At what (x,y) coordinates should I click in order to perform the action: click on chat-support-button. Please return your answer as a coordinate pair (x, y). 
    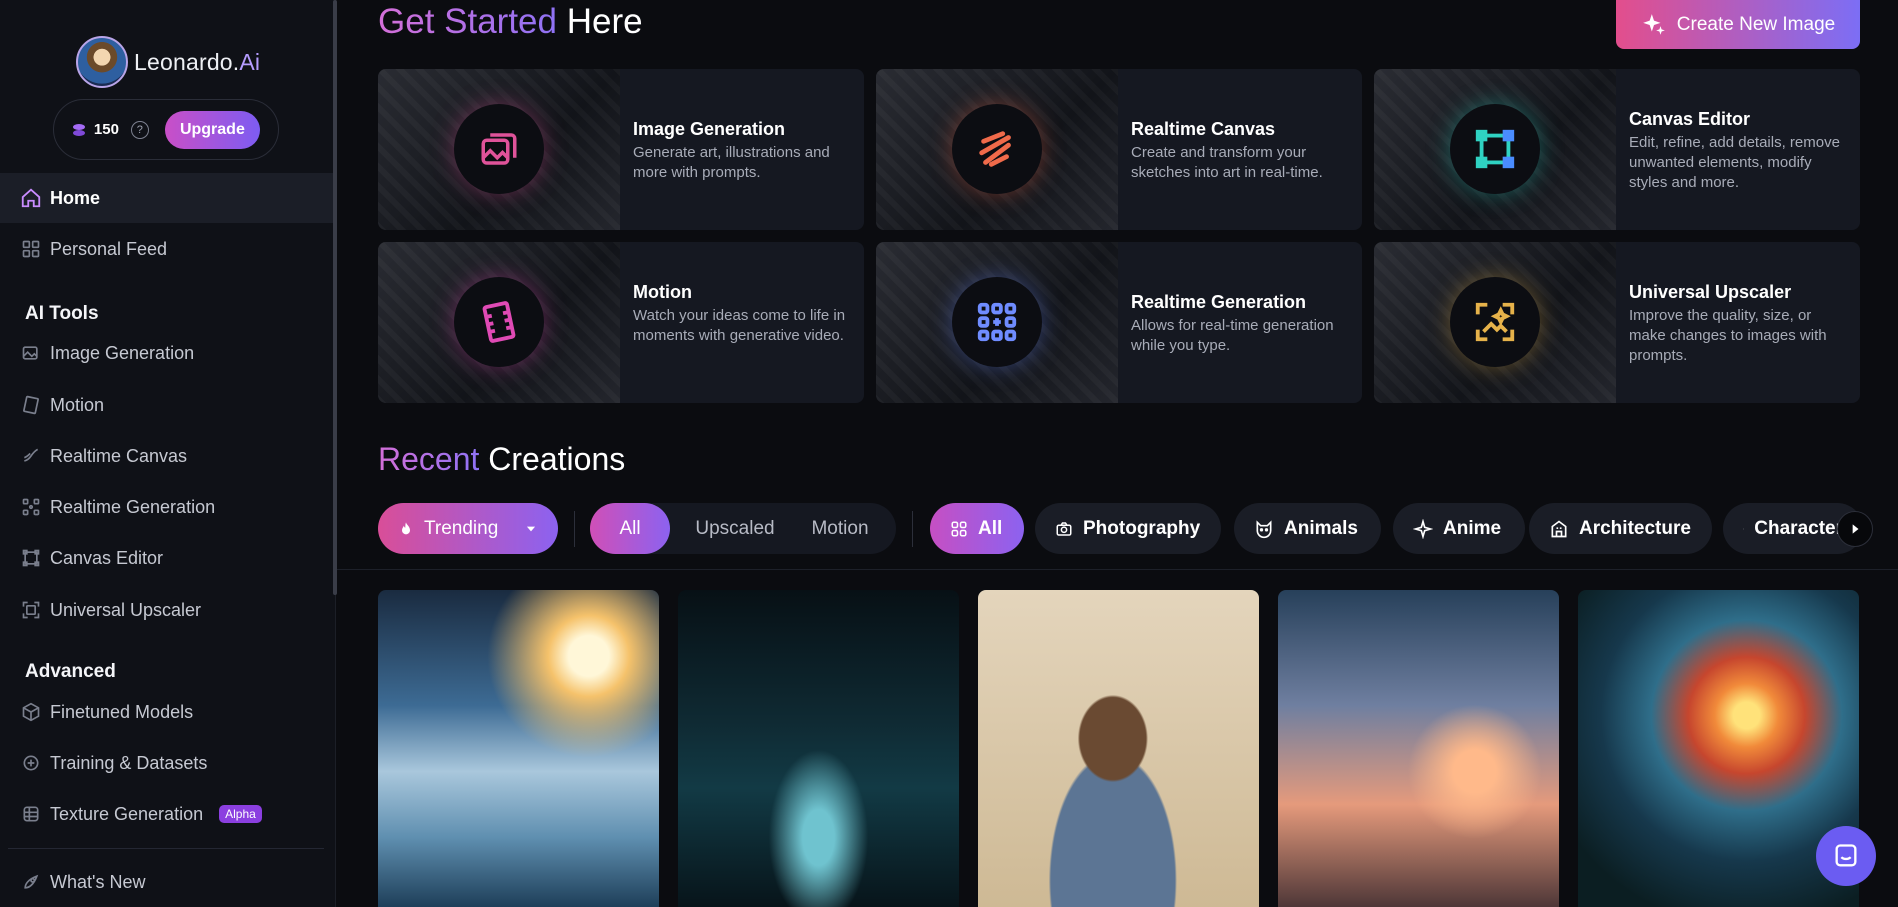
    Looking at the image, I should click on (1846, 856).